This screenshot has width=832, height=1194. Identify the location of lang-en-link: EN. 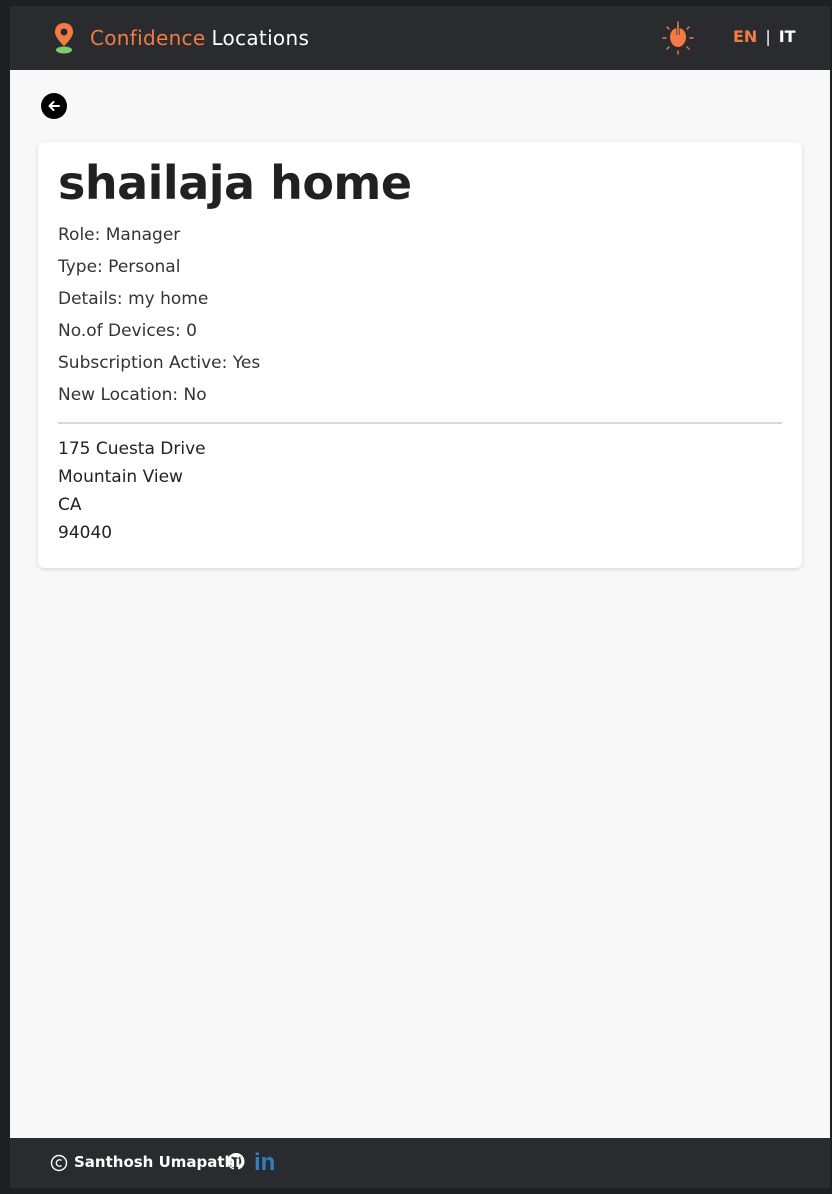
(745, 36).